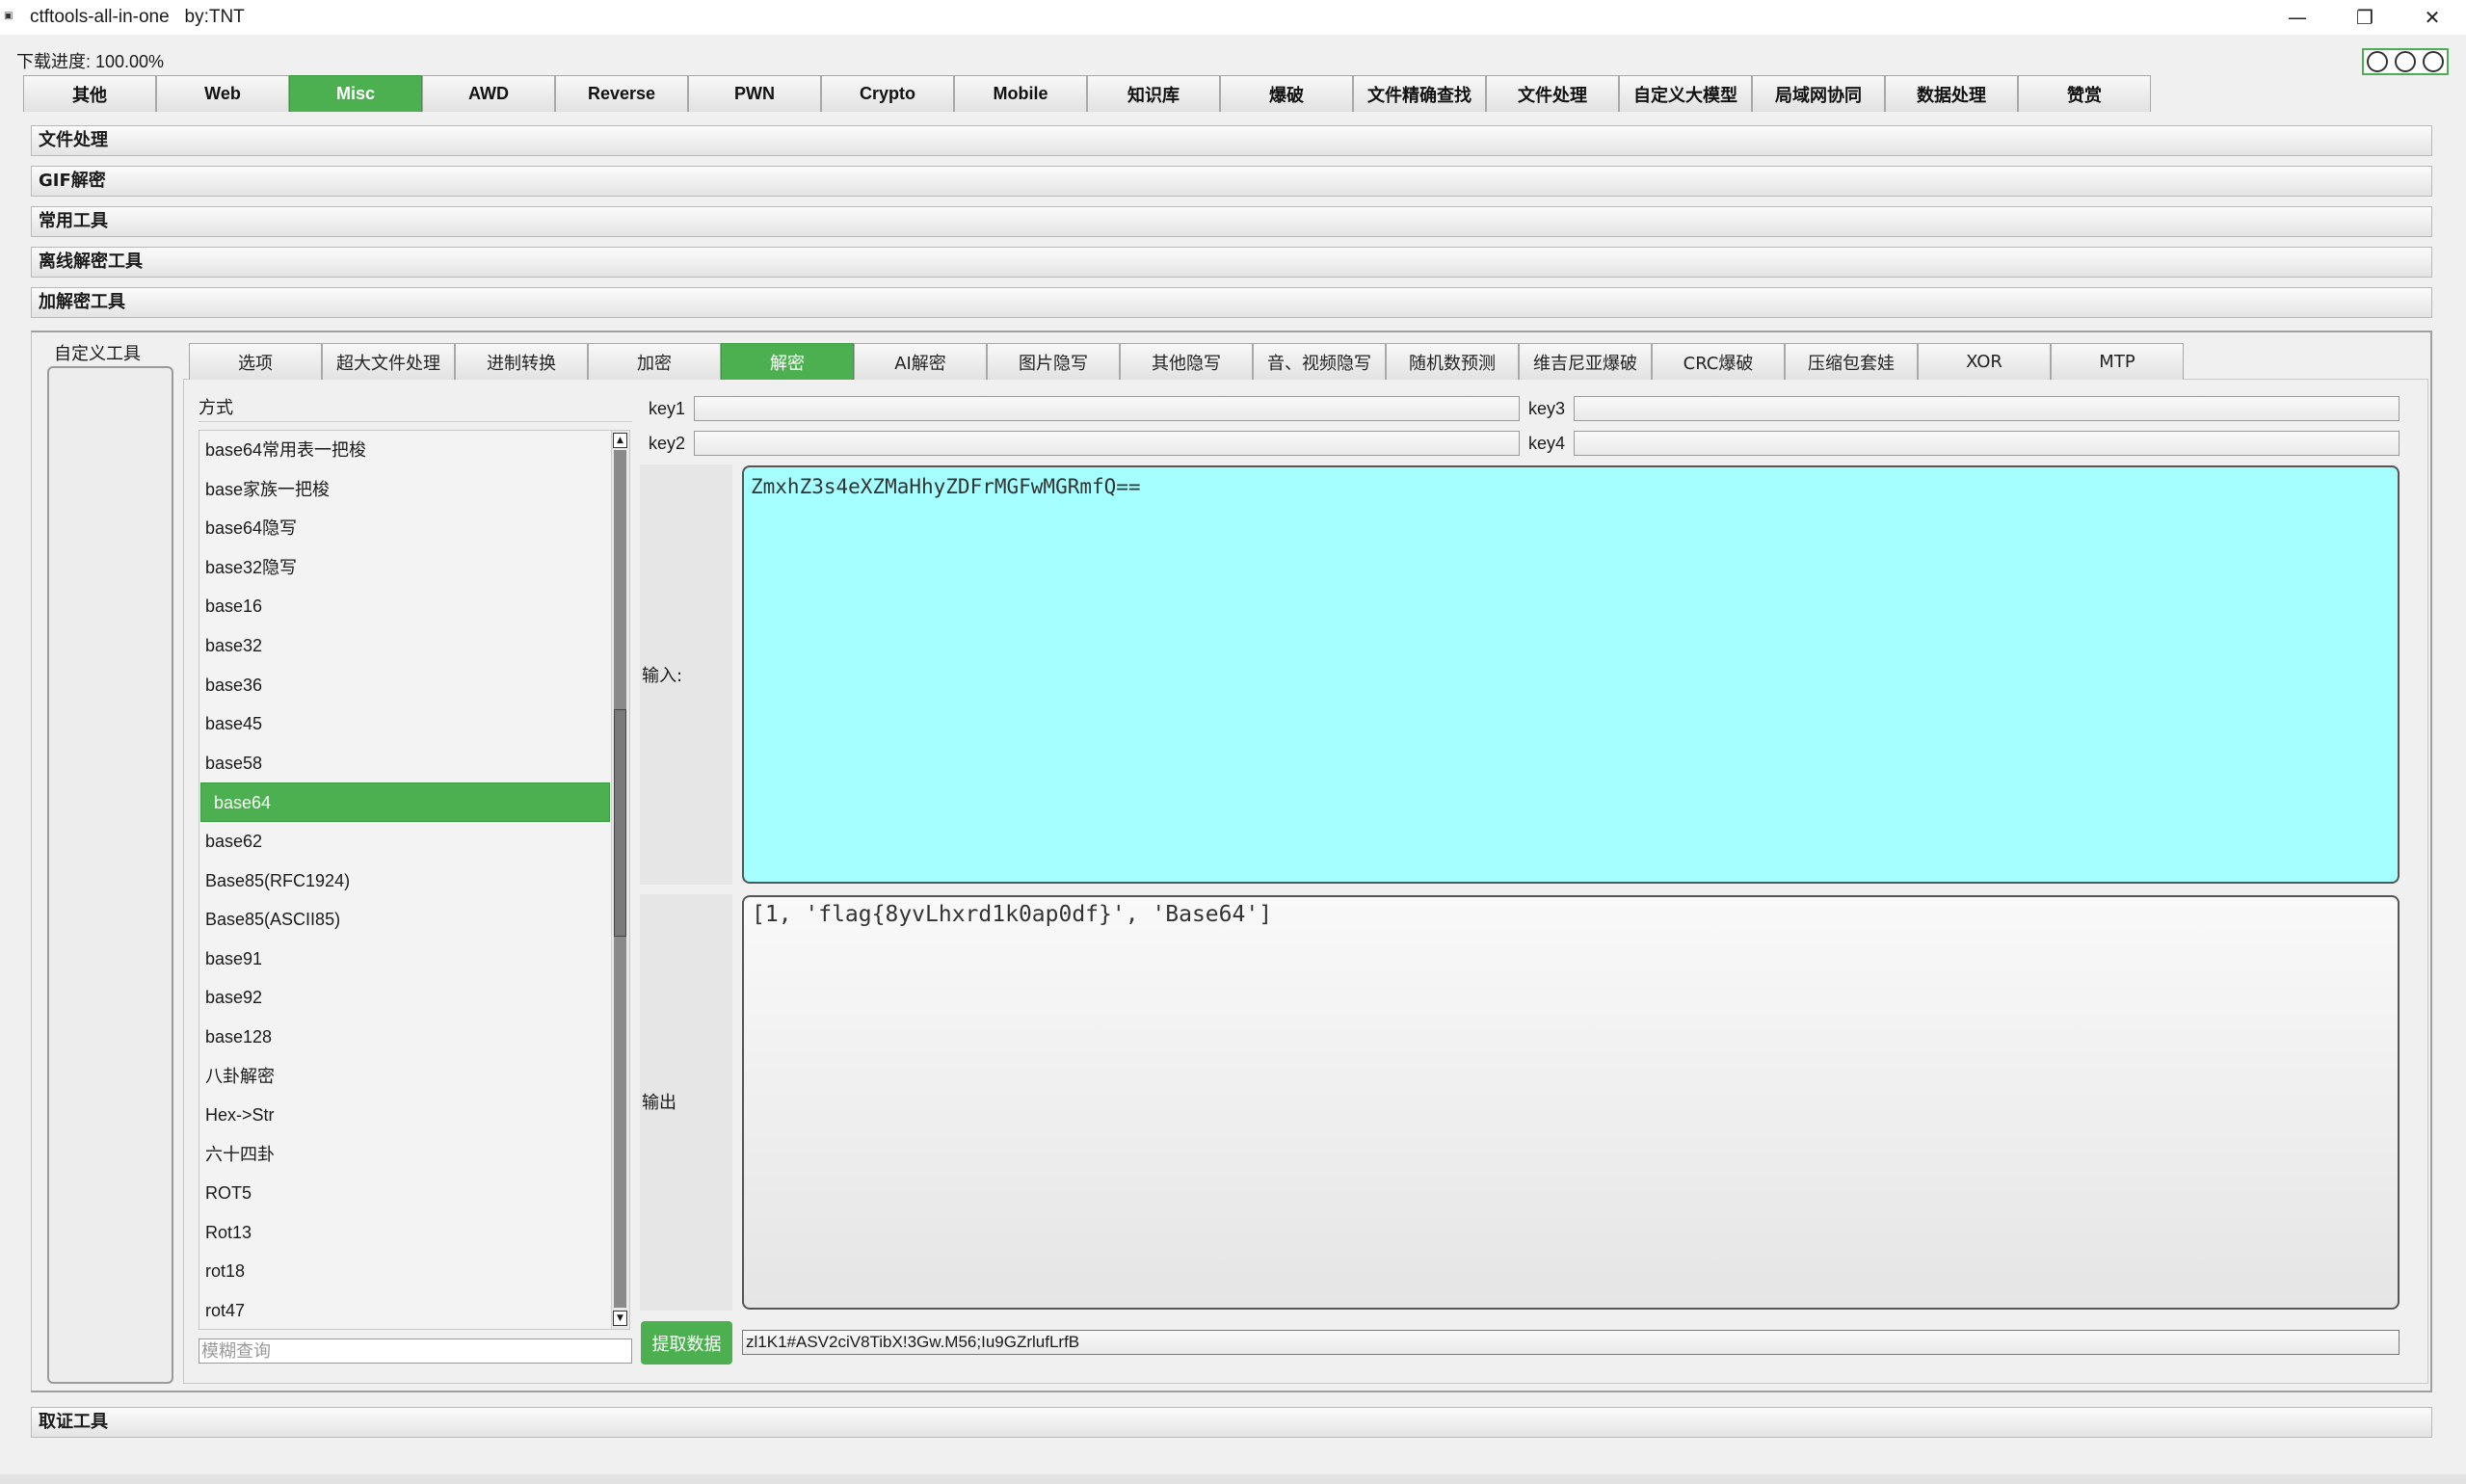 Image resolution: width=2466 pixels, height=1484 pixels. Describe the element at coordinates (414, 450) in the screenshot. I see `method-list-item: base64常用表一把梭` at that location.